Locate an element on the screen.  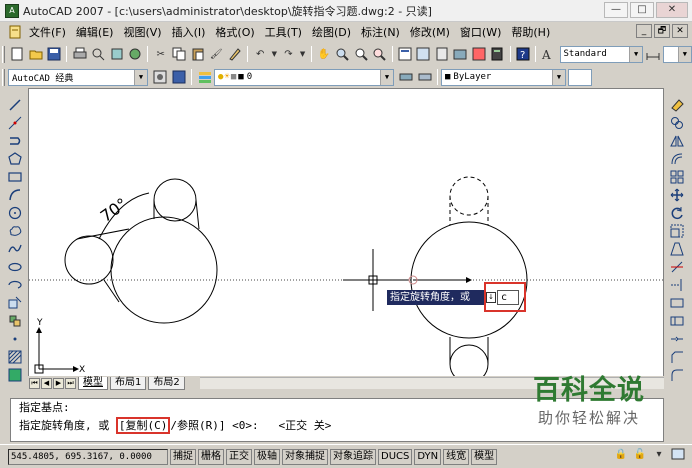
menu-dimension: 标注(N) is located at coordinates (380, 32).